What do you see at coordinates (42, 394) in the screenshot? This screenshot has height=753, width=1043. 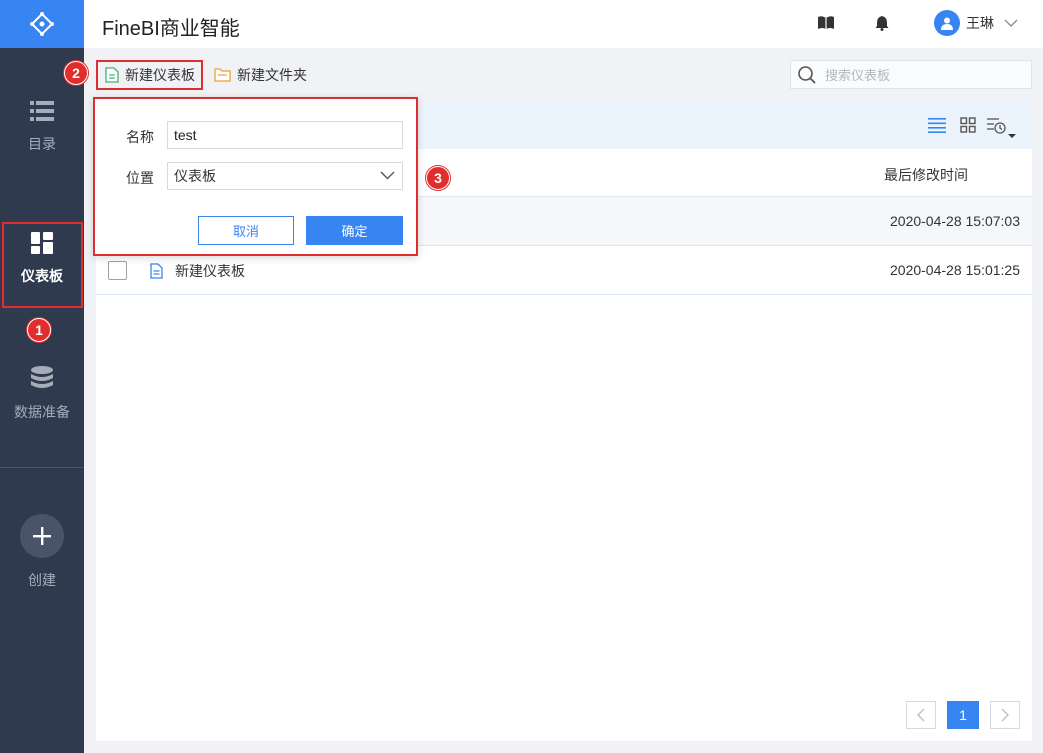 I see `sidebar-item-data-prep: 数据准备` at bounding box center [42, 394].